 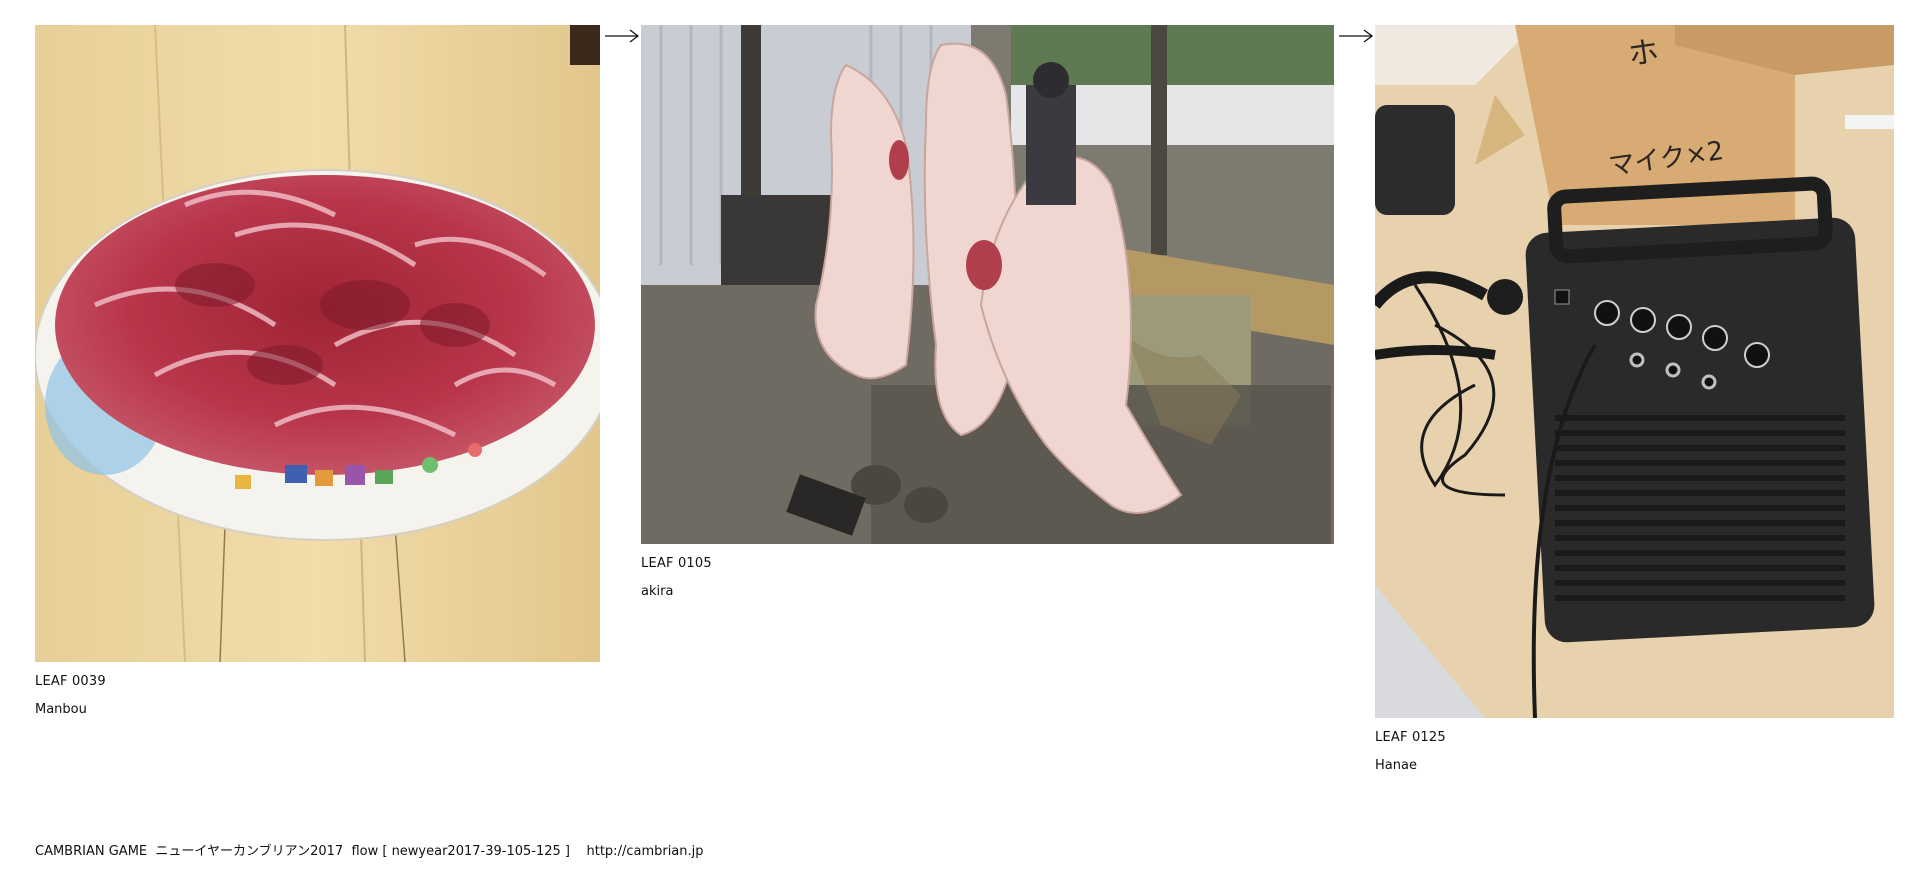 What do you see at coordinates (91, 851) in the screenshot?
I see `footer-game-title: CAMBRIAN GAME` at bounding box center [91, 851].